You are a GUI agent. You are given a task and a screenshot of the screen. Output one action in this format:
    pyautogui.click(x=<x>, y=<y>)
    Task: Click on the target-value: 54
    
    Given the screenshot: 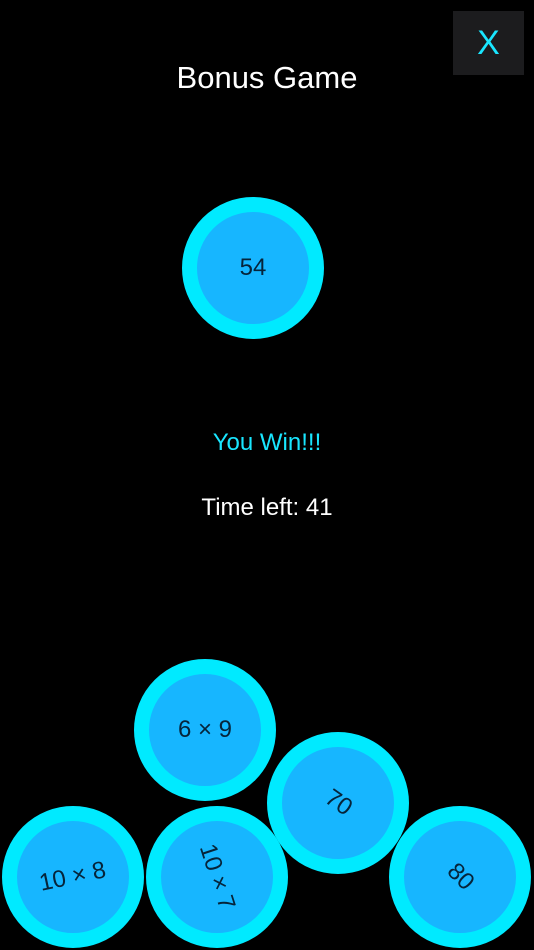 What is the action you would take?
    pyautogui.click(x=253, y=267)
    